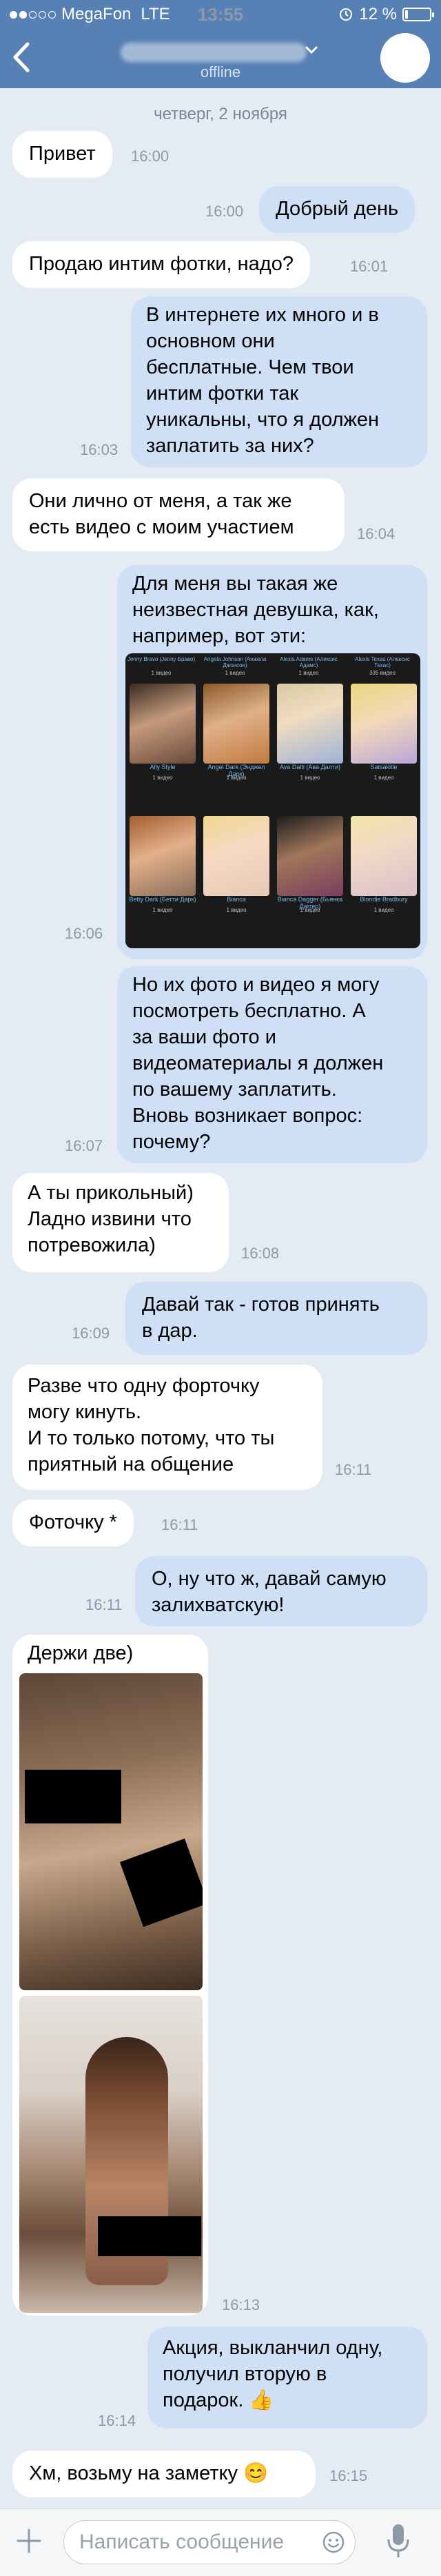 The image size is (441, 2576). I want to click on message-time: 16:13, so click(241, 2304).